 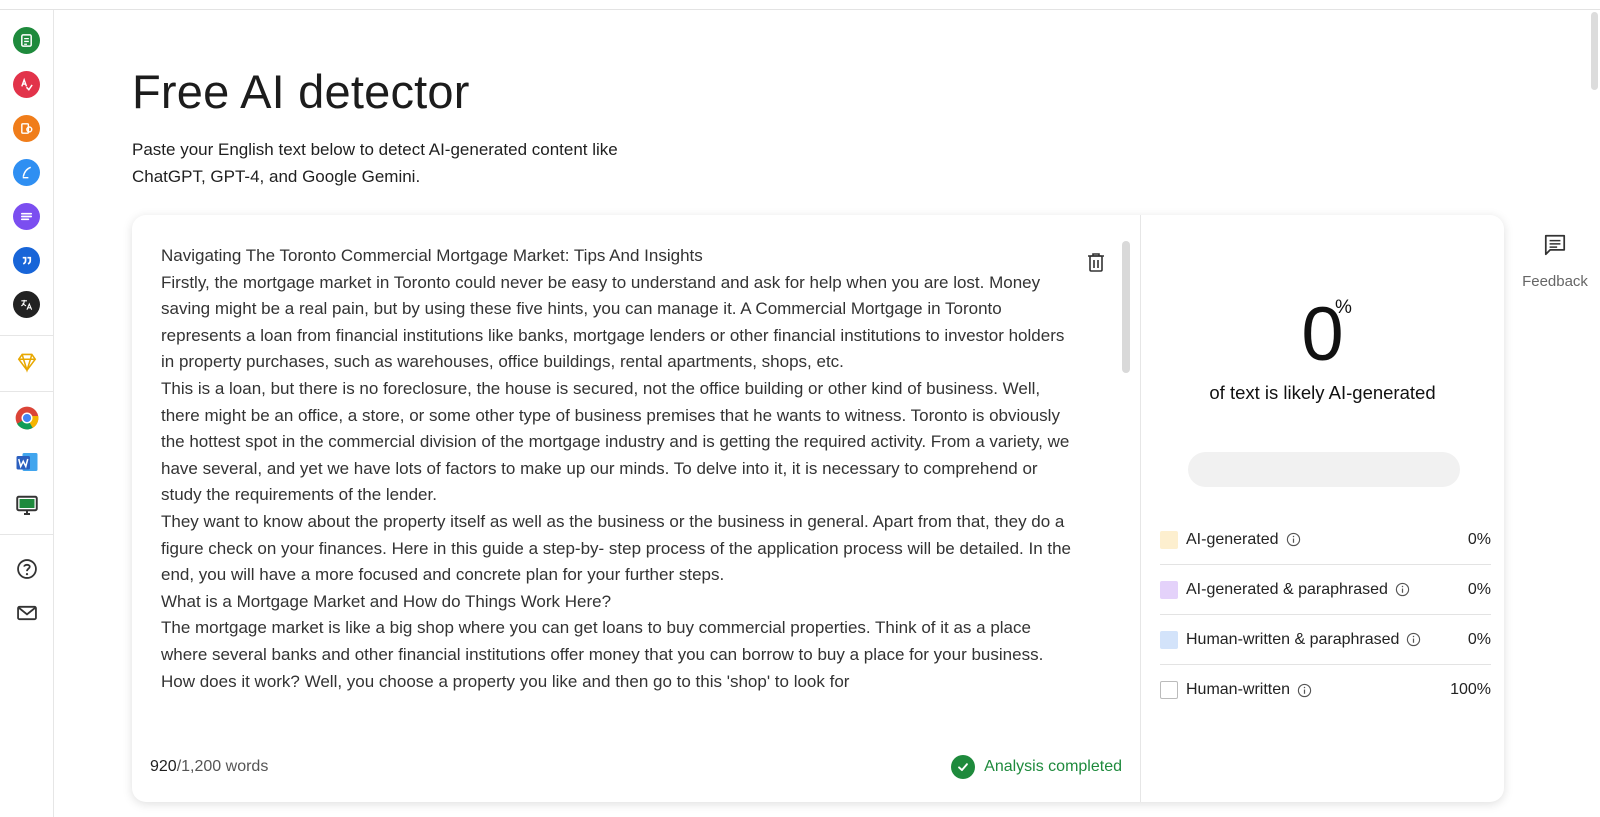 I want to click on plagiarism-icon, so click(x=26, y=128).